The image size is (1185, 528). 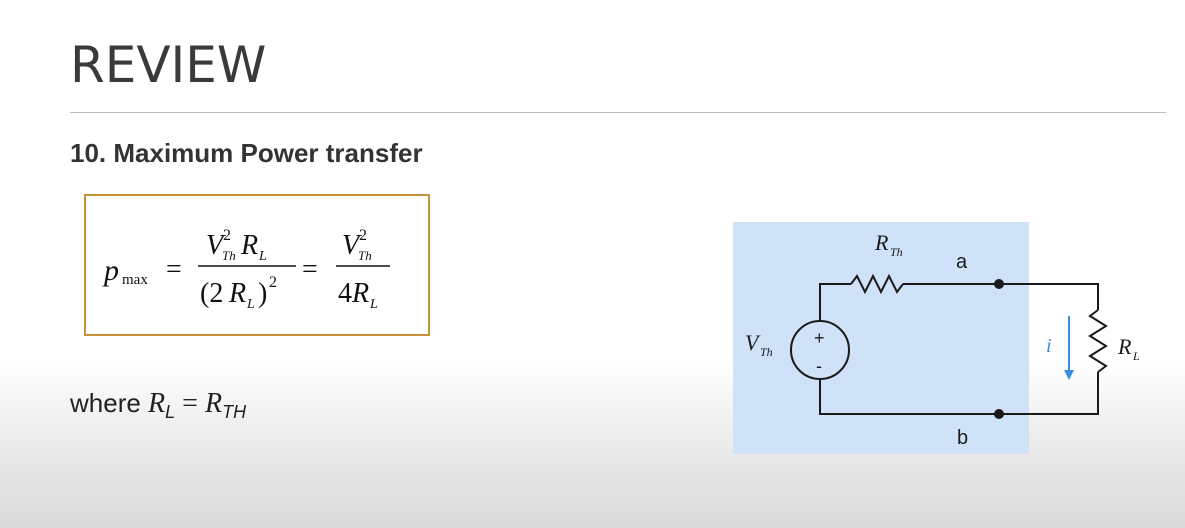 What do you see at coordinates (135, 280) in the screenshot?
I see `formula-lhs-sub: max` at bounding box center [135, 280].